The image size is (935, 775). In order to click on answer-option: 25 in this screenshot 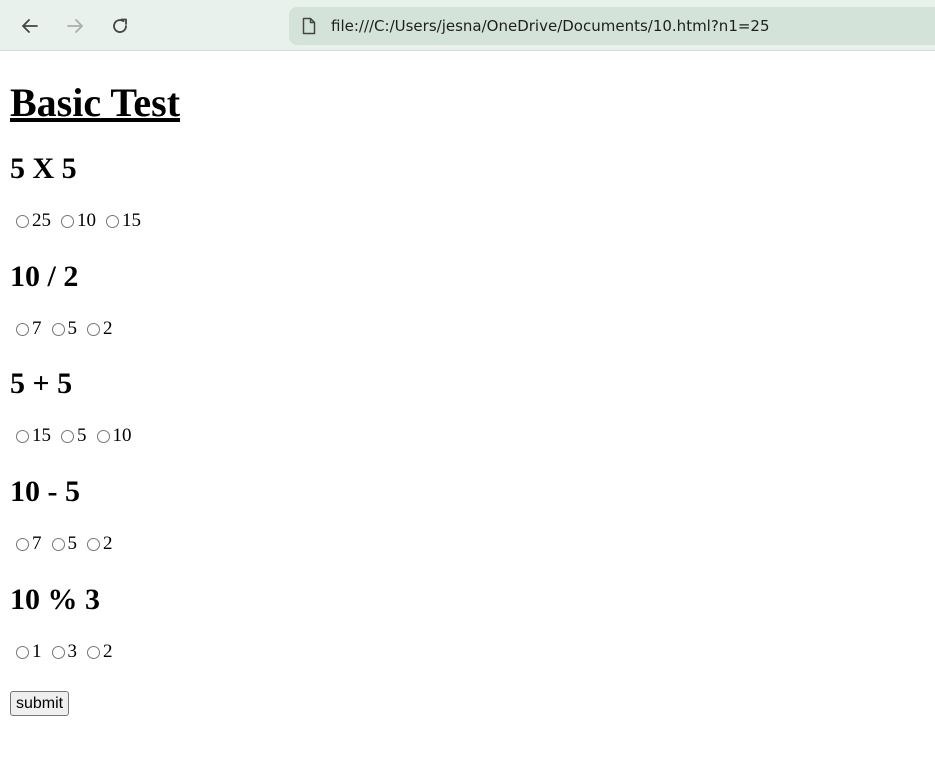, I will do `click(33, 221)`.